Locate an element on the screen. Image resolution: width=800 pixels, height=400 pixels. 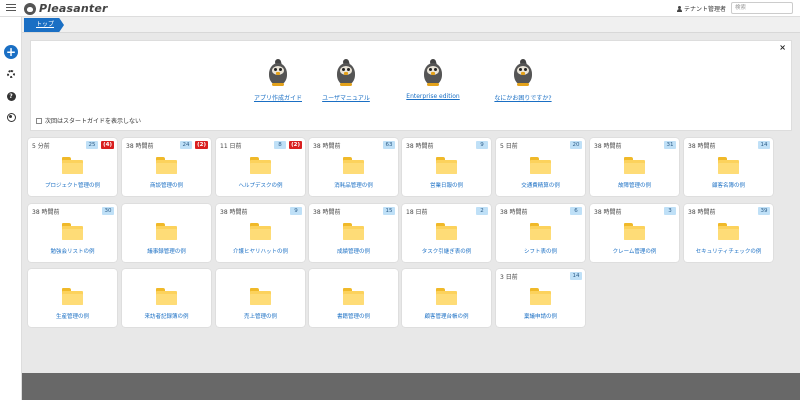
site-tile: 来訪者記録簿の例 is located at coordinates (166, 298).